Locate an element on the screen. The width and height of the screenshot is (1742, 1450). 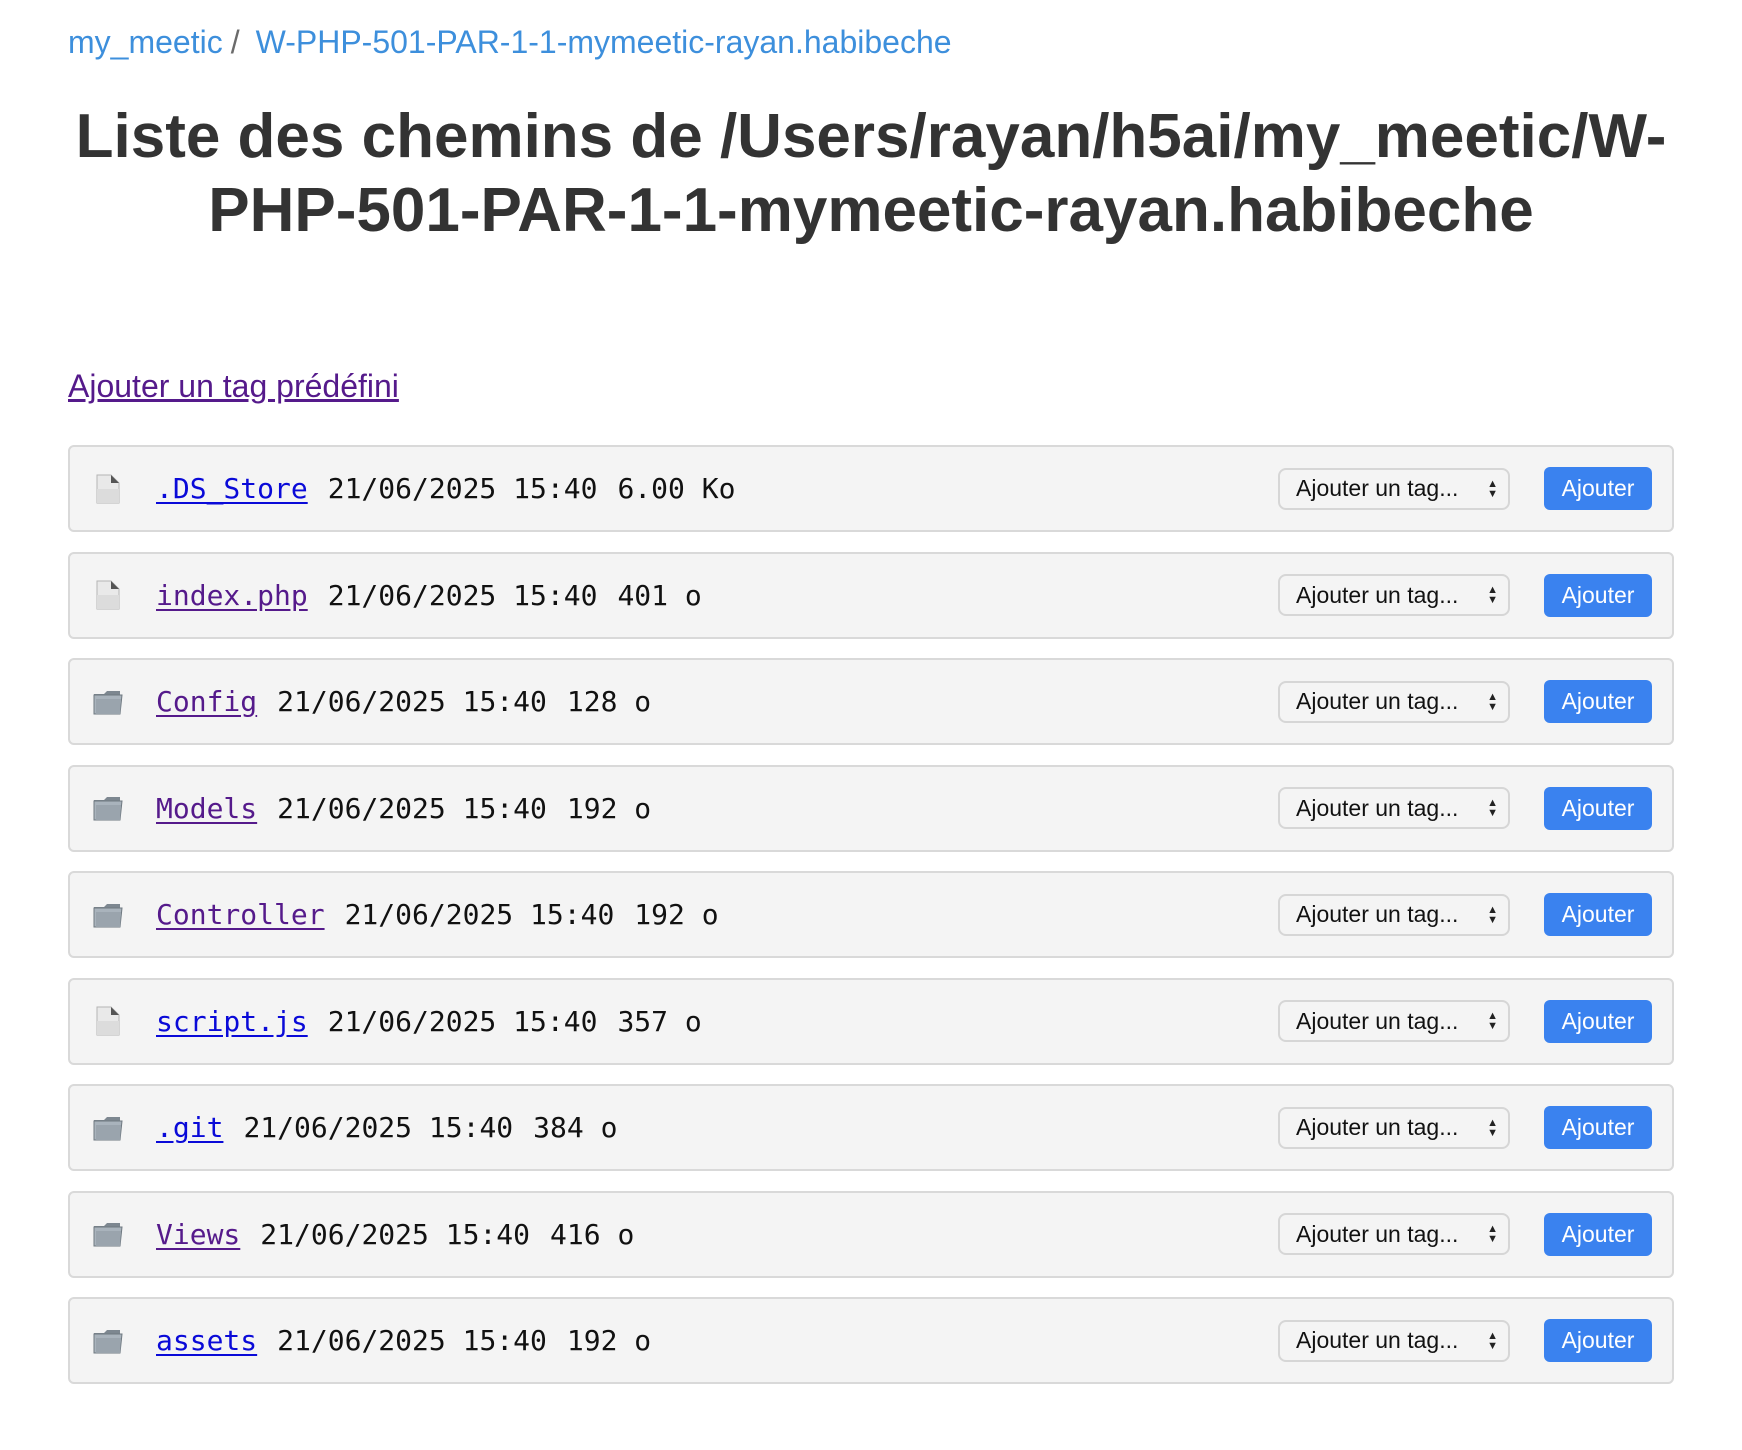
file-size: 416 o is located at coordinates (592, 1234).